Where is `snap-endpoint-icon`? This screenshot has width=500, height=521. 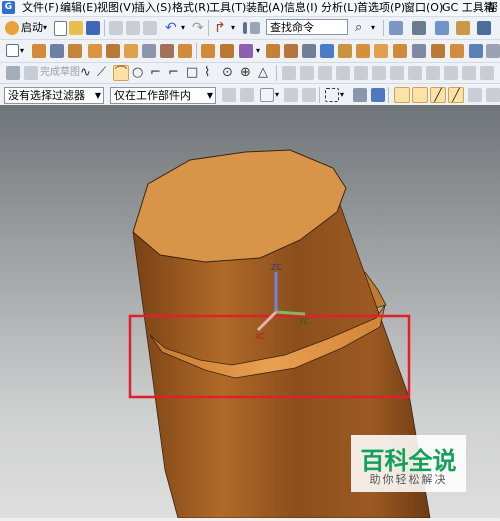 snap-endpoint-icon is located at coordinates (402, 95).